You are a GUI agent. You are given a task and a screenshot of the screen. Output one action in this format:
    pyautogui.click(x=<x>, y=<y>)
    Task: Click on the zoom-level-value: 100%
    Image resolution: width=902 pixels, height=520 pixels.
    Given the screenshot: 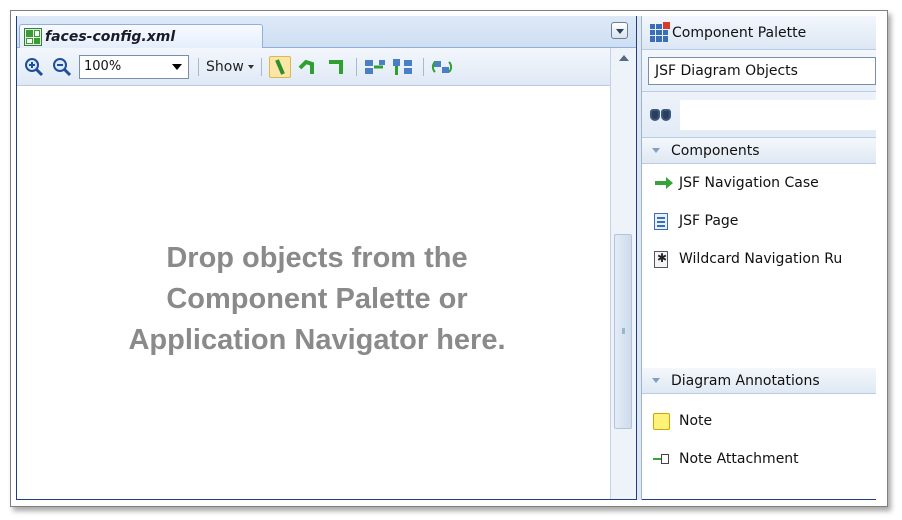 What is the action you would take?
    pyautogui.click(x=103, y=66)
    